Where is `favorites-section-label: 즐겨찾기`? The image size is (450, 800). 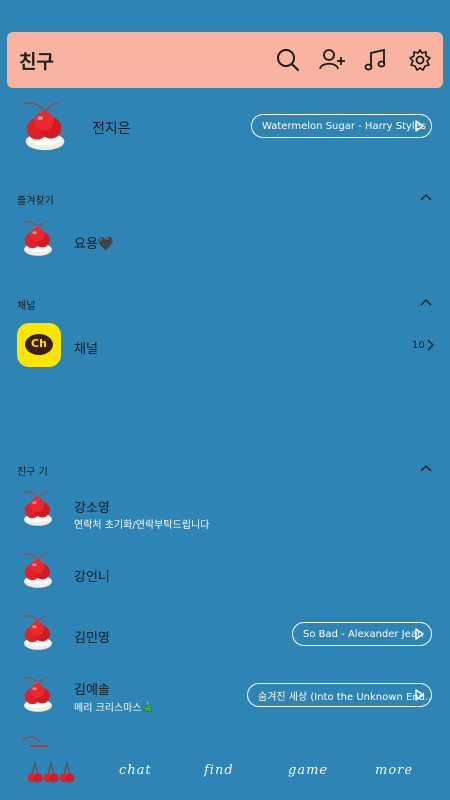 favorites-section-label: 즐겨찾기 is located at coordinates (35, 201).